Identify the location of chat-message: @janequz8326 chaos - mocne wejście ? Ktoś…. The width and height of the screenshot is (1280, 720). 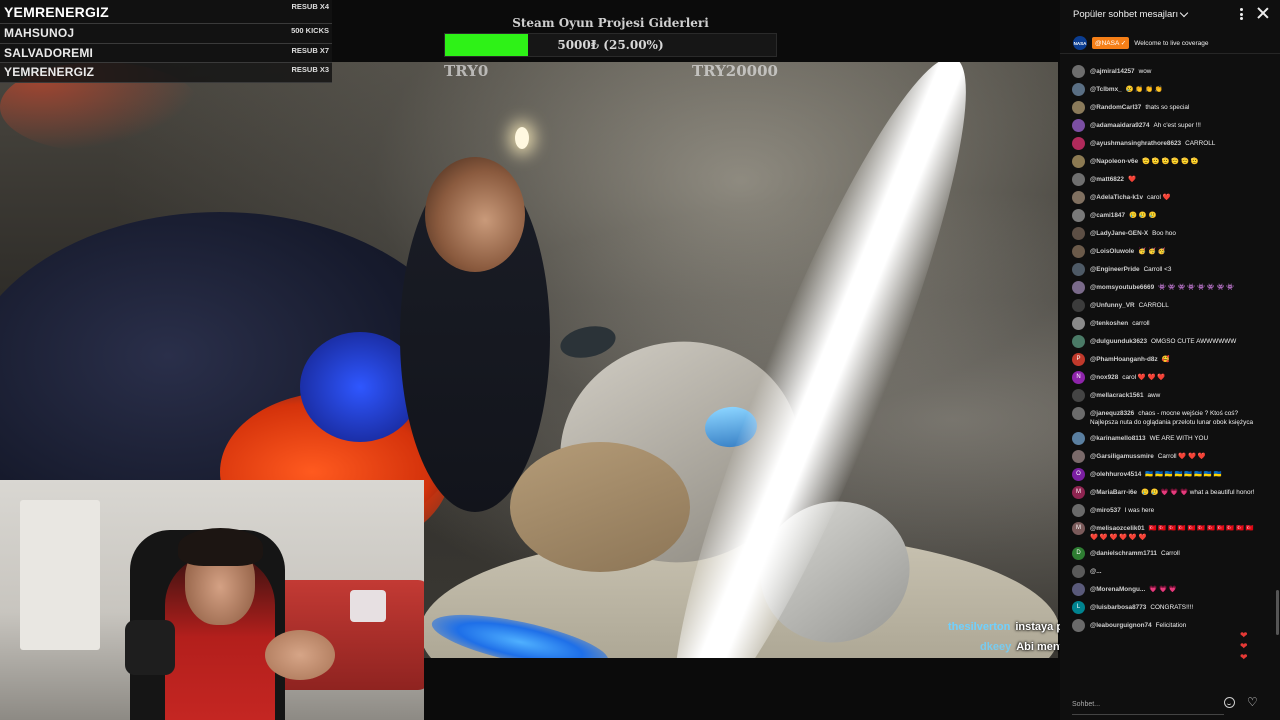
(1164, 416).